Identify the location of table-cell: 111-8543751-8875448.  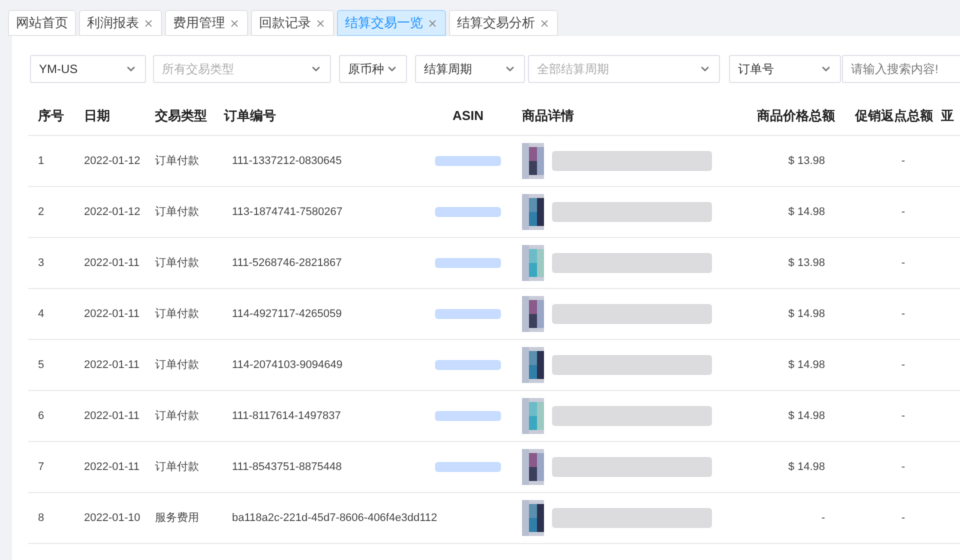
(287, 466).